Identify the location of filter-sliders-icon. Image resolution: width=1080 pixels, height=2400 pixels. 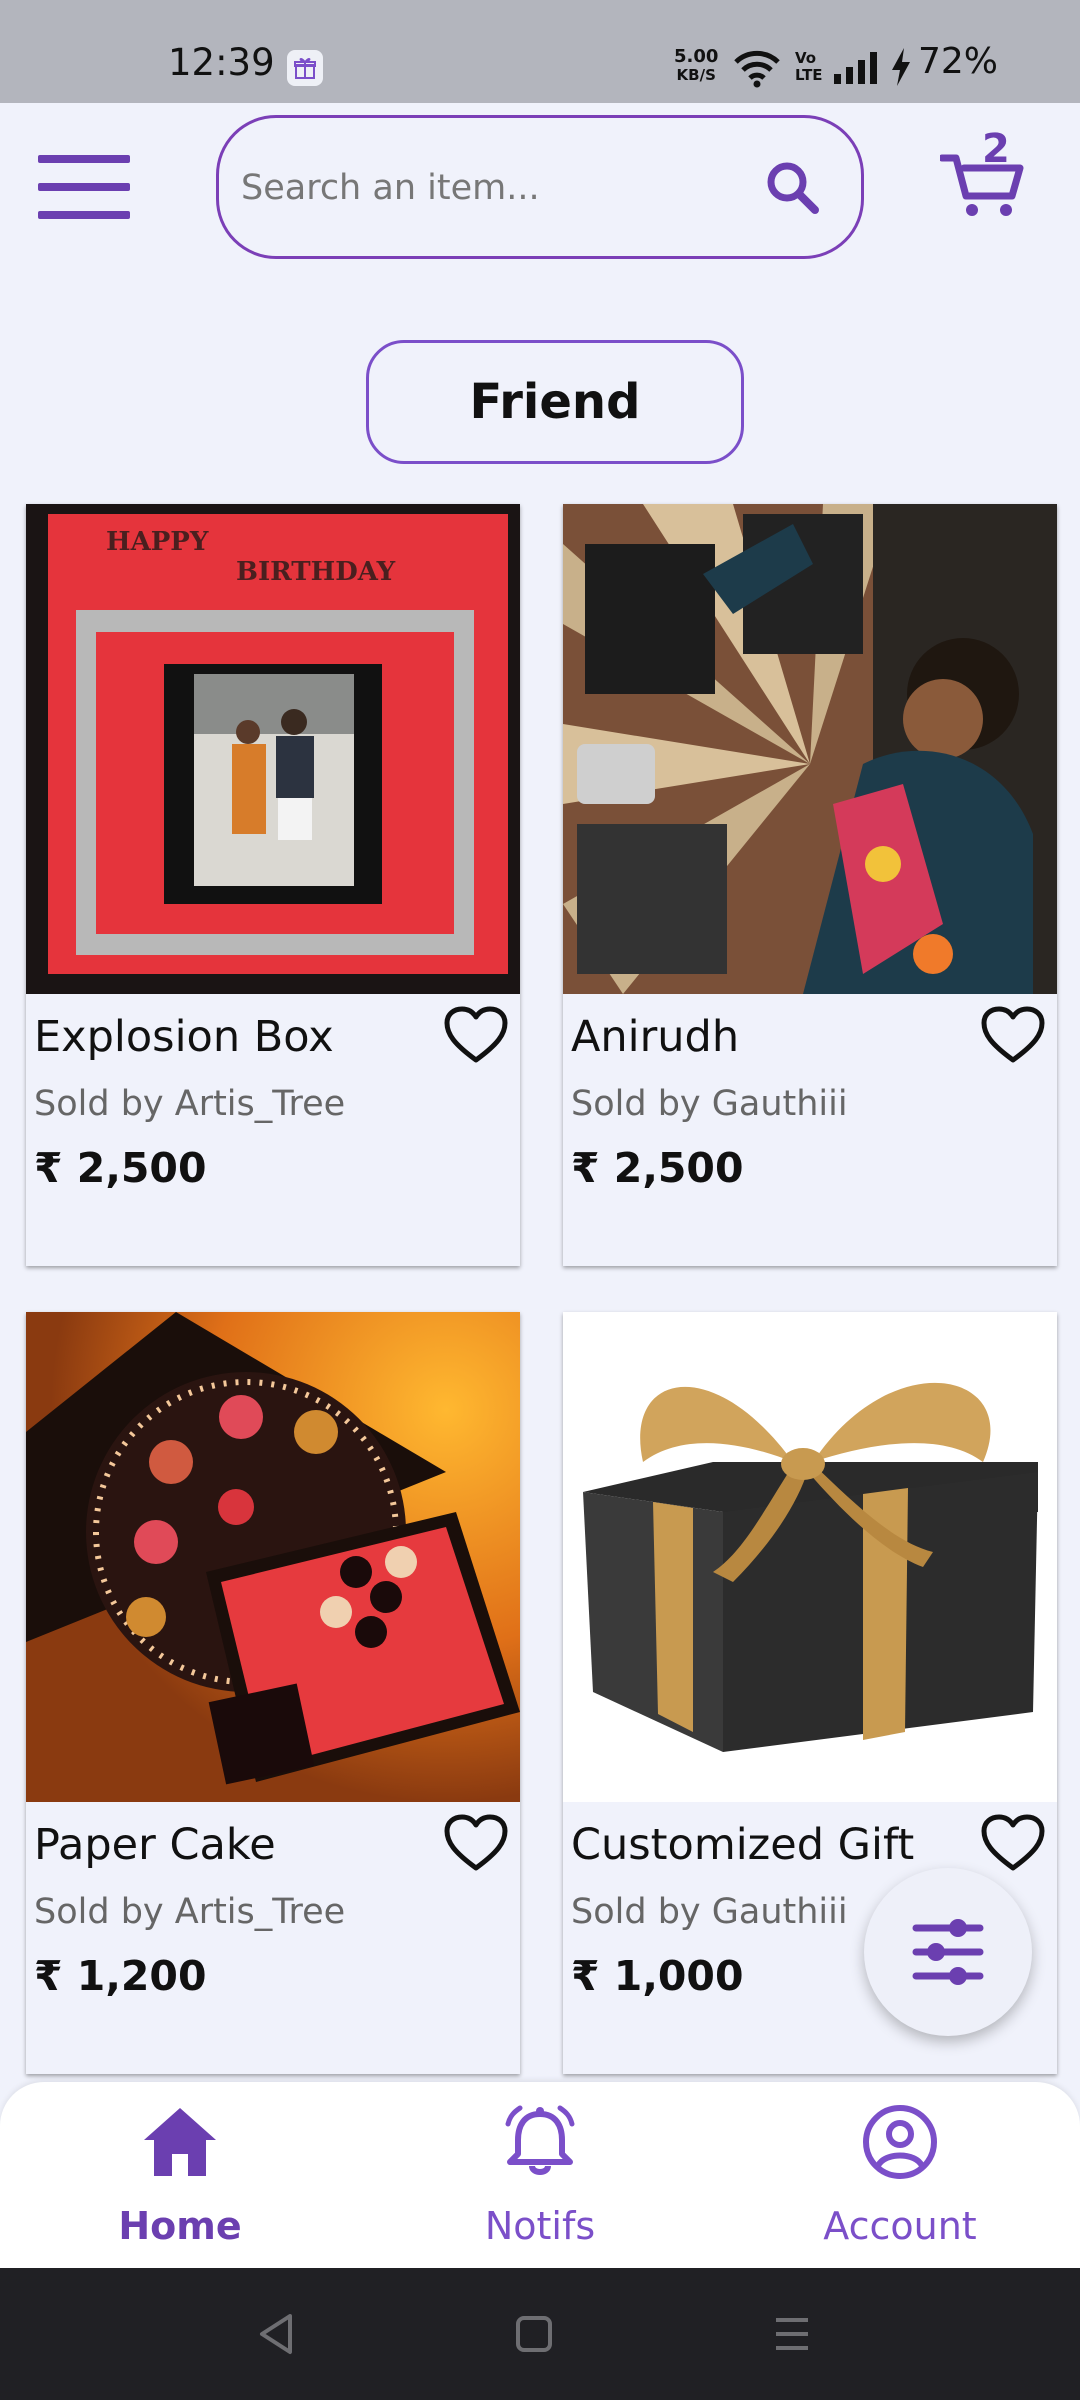
(948, 1952).